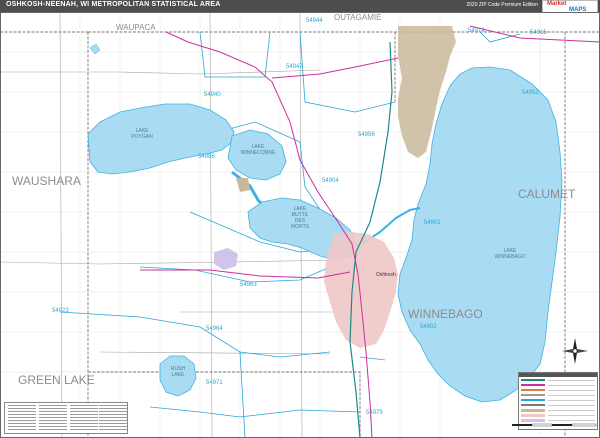  Describe the element at coordinates (558, 375) in the screenshot. I see `legend-header` at that location.